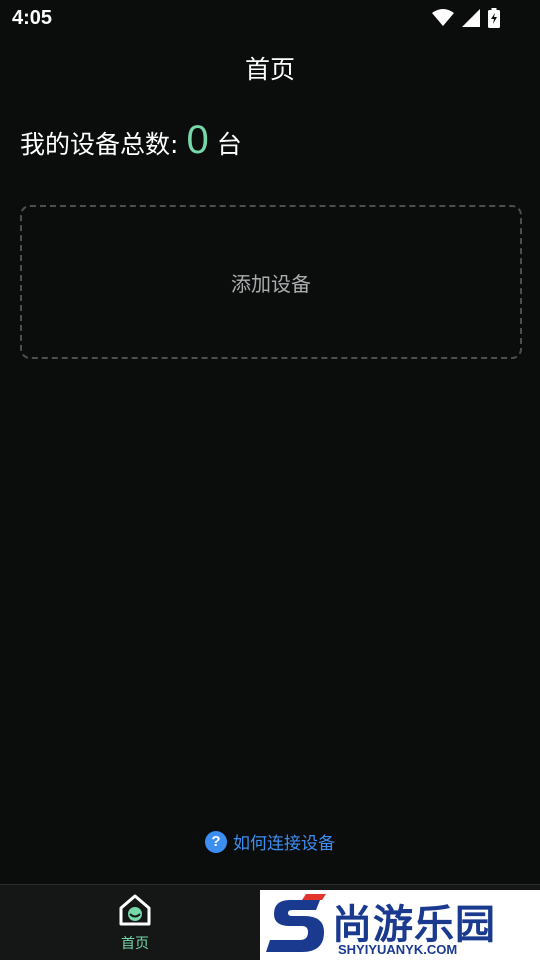 The height and width of the screenshot is (960, 540). Describe the element at coordinates (216, 841) in the screenshot. I see `question-icon: ?` at that location.